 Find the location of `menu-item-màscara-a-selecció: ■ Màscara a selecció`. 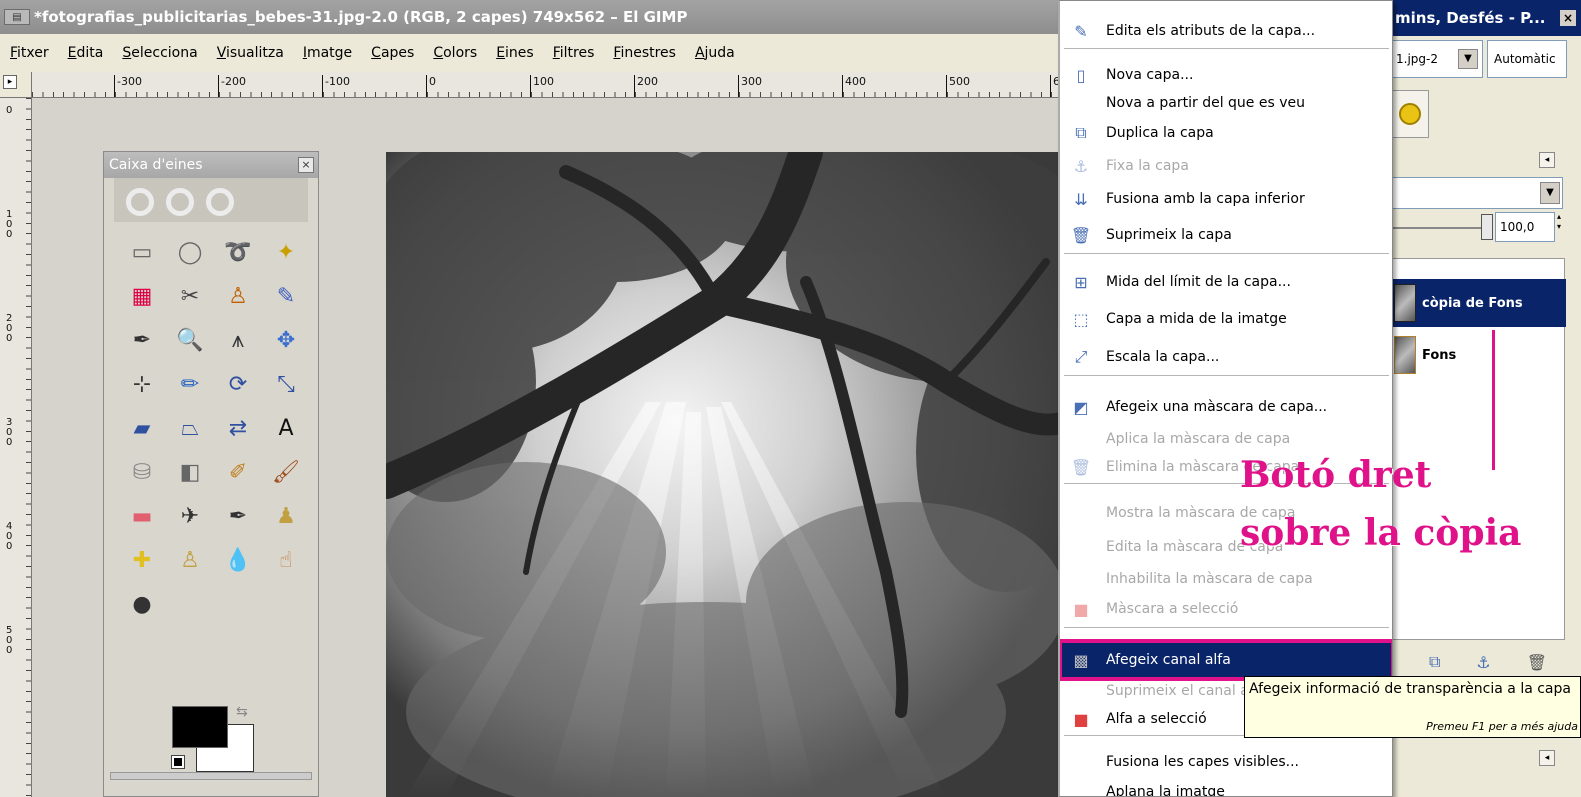

menu-item-màscara-a-selecció: ■ Màscara a selecció is located at coordinates (1226, 609).